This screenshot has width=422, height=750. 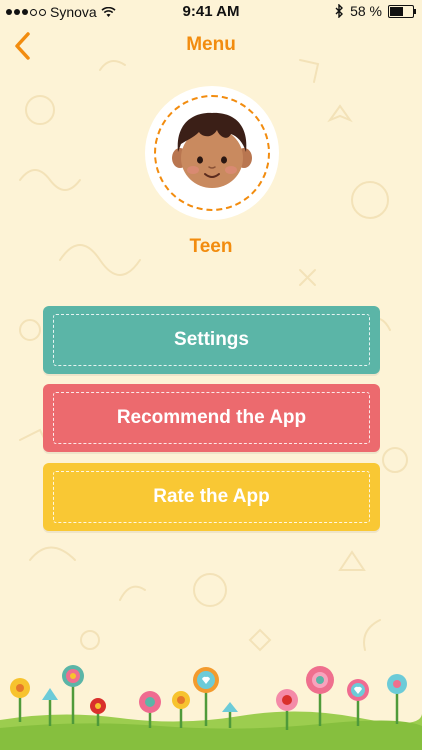 What do you see at coordinates (211, 12) in the screenshot?
I see `status-bar: Synova 9:41 AM 58 %` at bounding box center [211, 12].